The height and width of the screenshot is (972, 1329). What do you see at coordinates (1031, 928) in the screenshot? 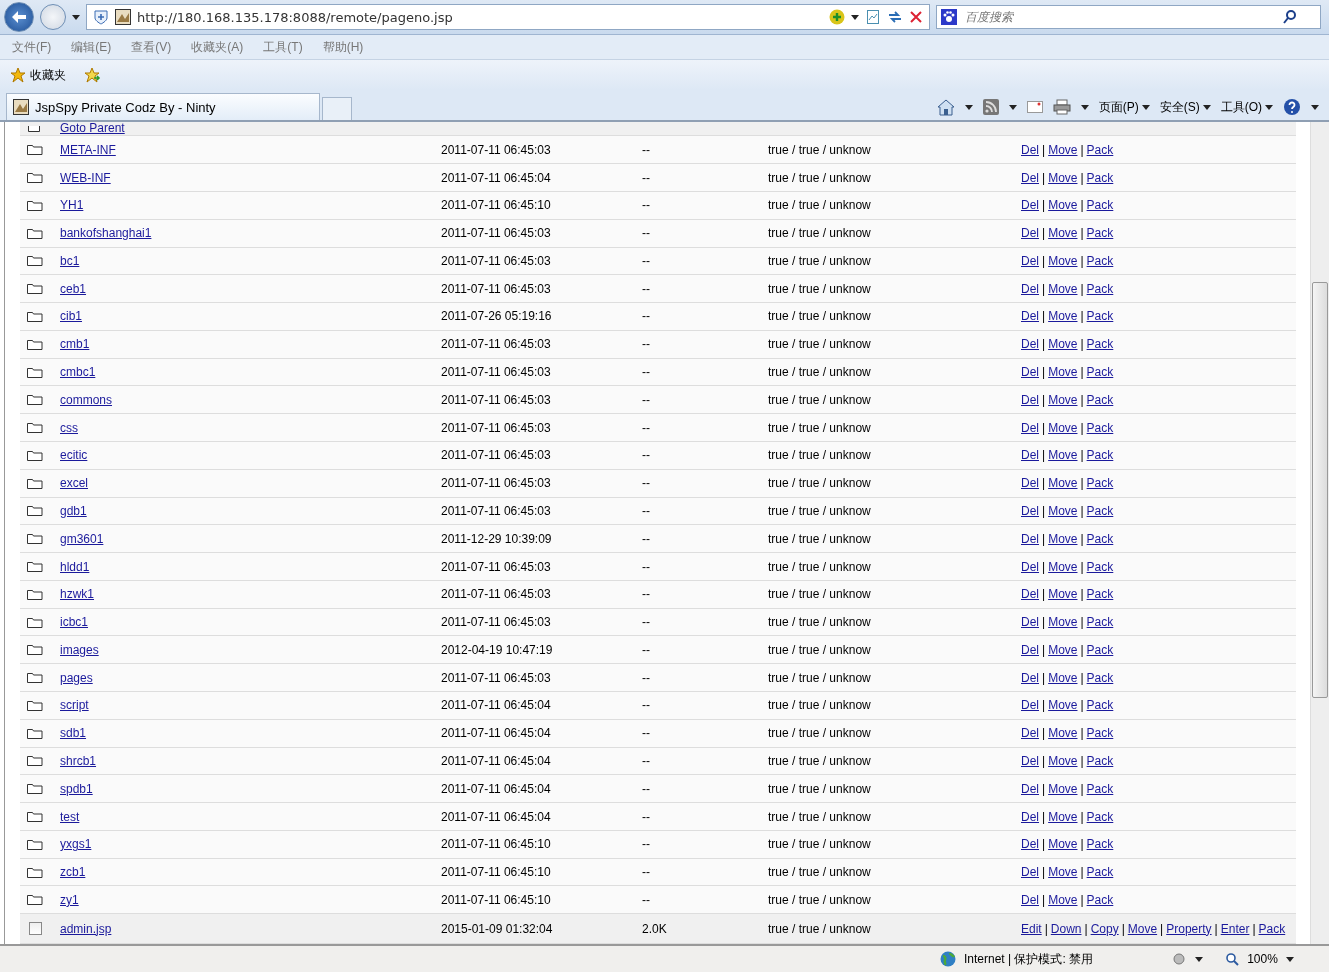
I see `action-link: Edit` at bounding box center [1031, 928].